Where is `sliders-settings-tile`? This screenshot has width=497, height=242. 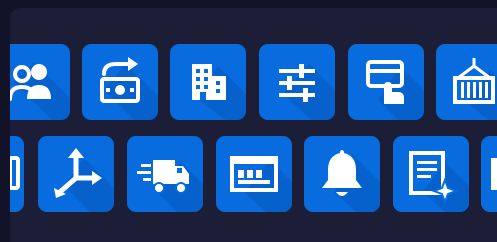
sliders-settings-tile is located at coordinates (297, 82).